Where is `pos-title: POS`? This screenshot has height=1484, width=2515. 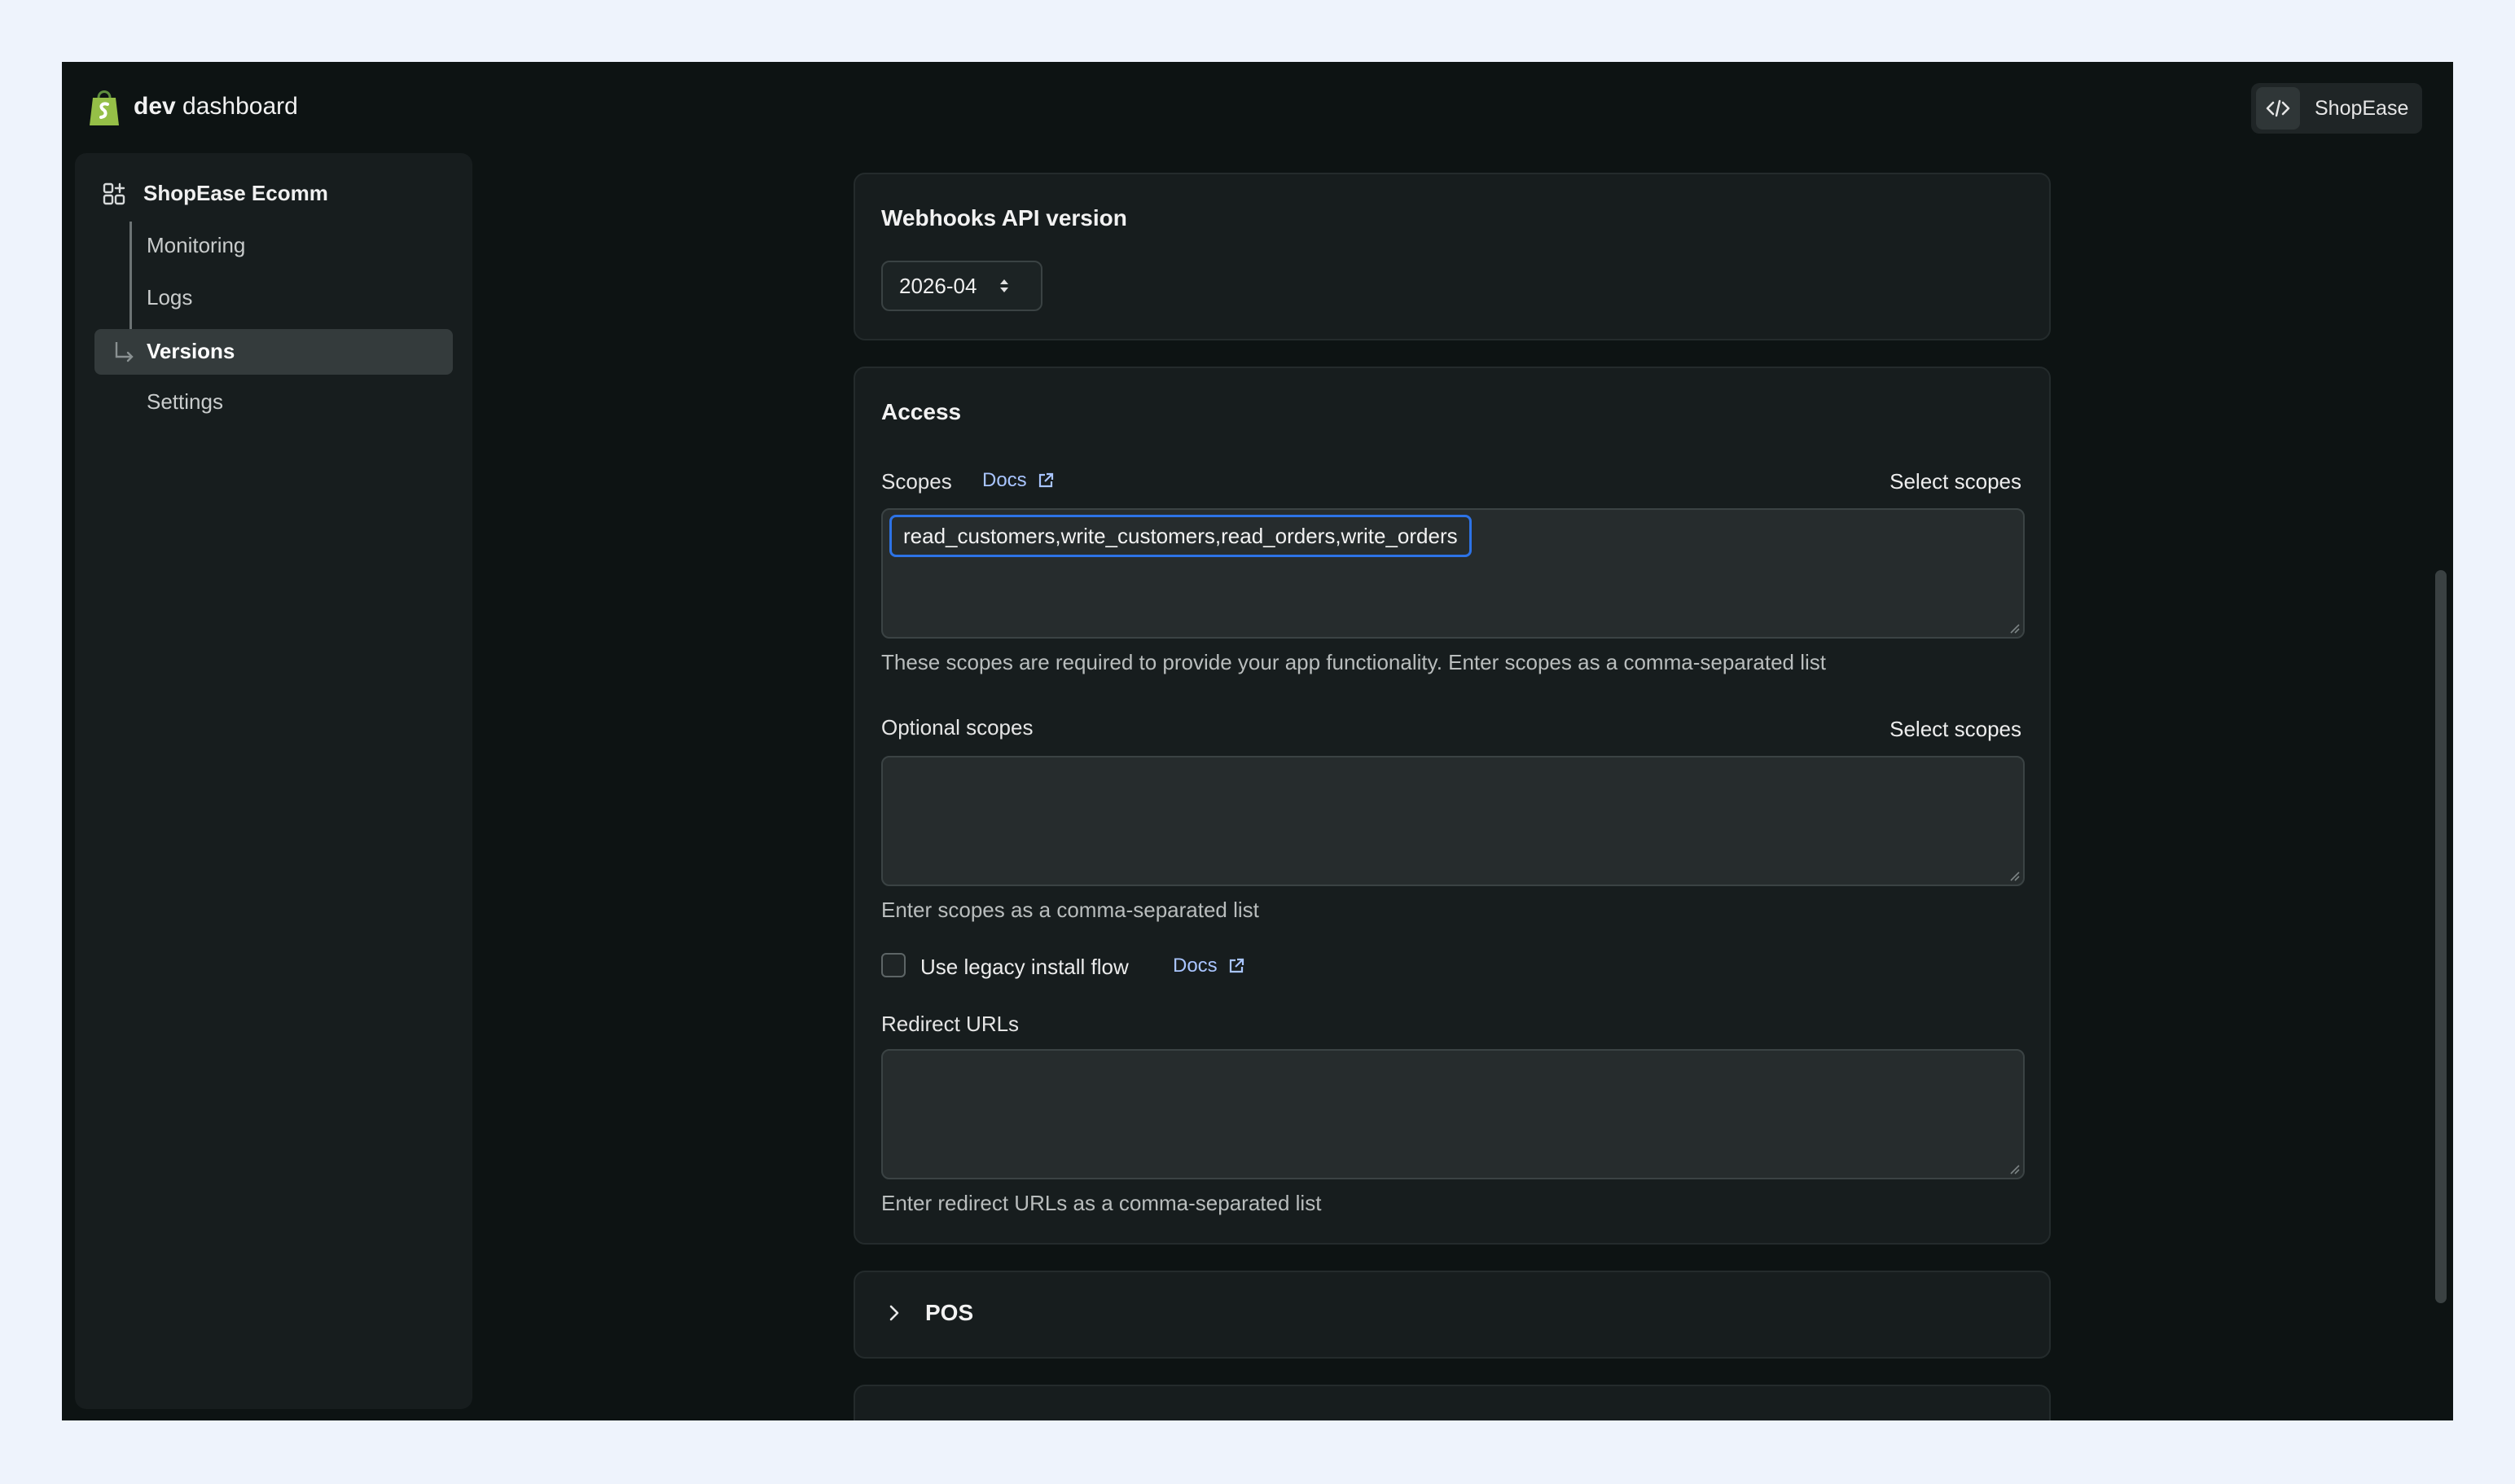 pos-title: POS is located at coordinates (950, 1312).